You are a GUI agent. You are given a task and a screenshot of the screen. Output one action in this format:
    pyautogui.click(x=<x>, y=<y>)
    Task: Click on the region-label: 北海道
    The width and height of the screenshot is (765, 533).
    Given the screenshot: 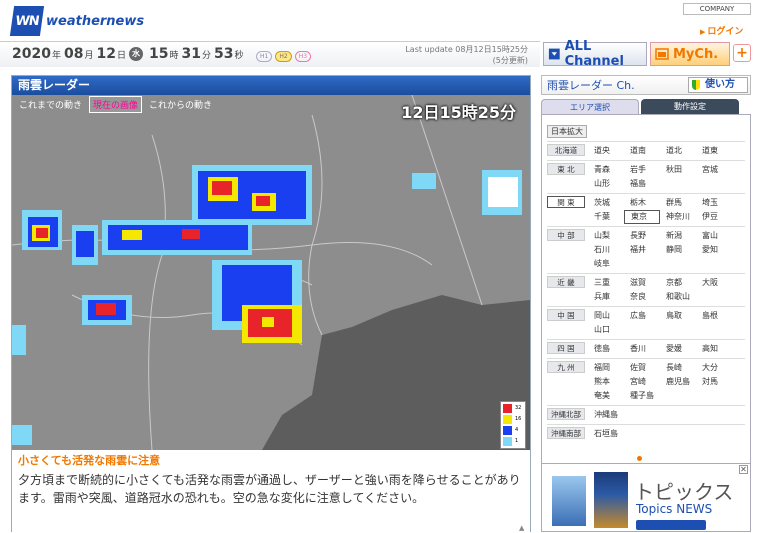 What is the action you would take?
    pyautogui.click(x=566, y=150)
    